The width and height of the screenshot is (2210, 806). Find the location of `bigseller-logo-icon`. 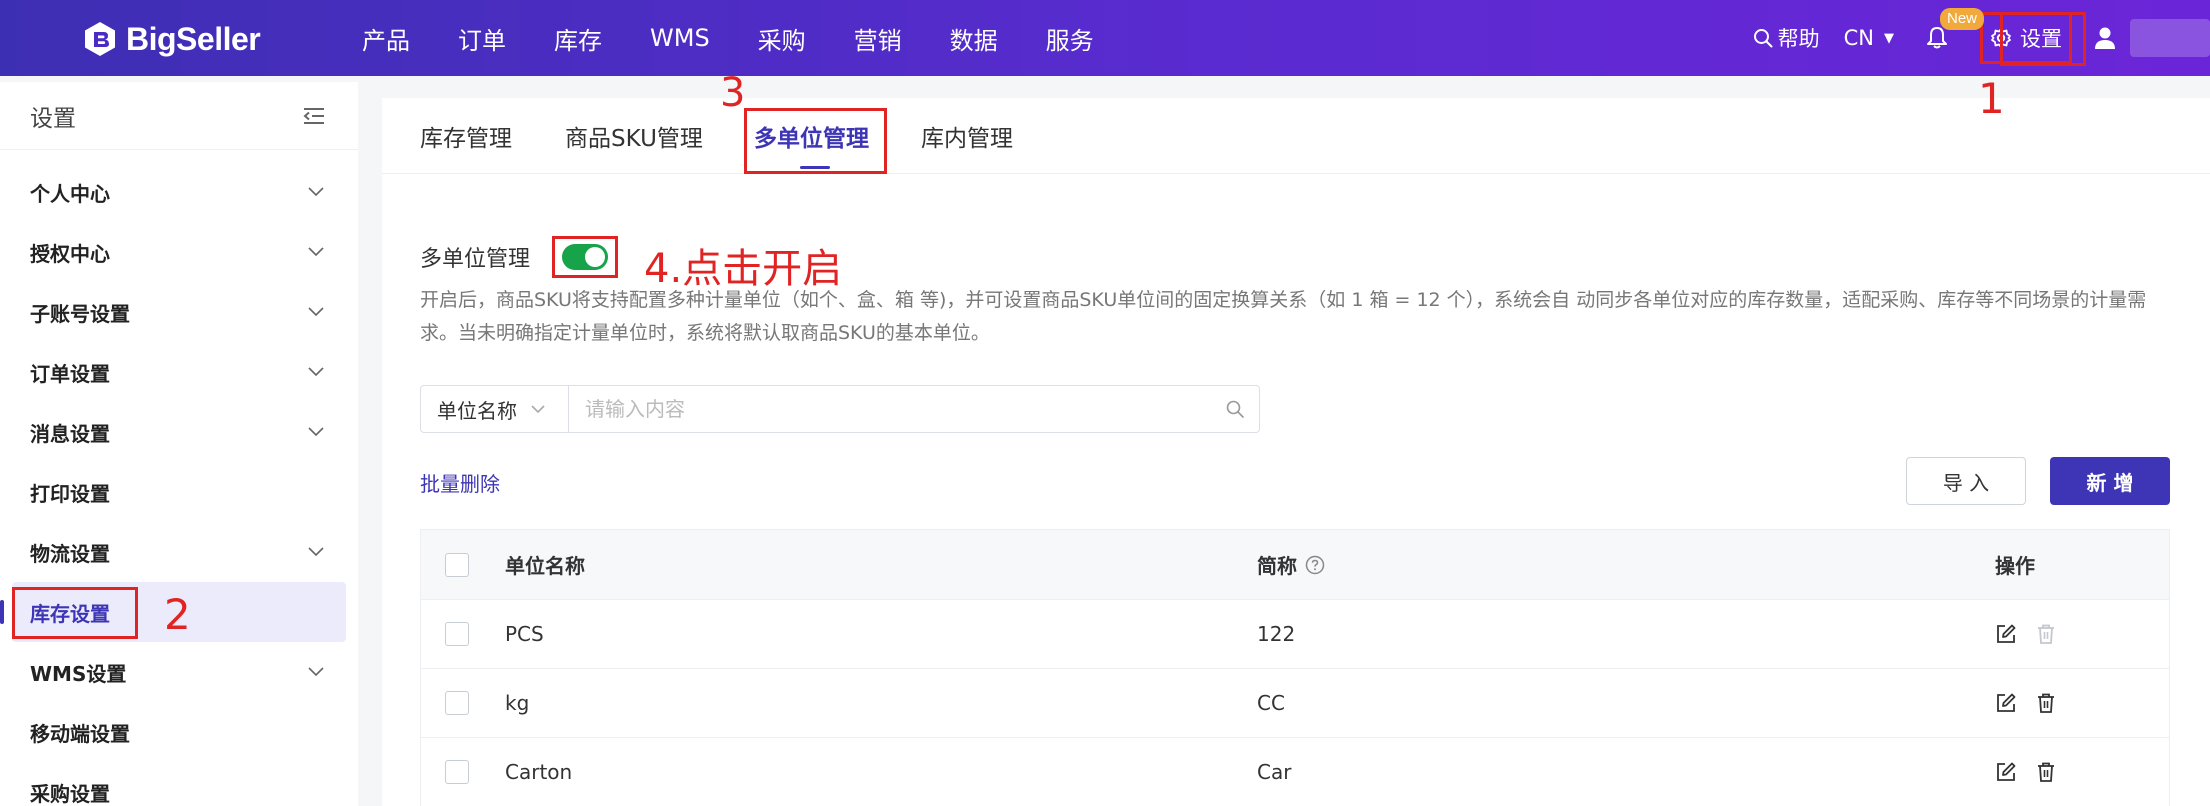

bigseller-logo-icon is located at coordinates (100, 39).